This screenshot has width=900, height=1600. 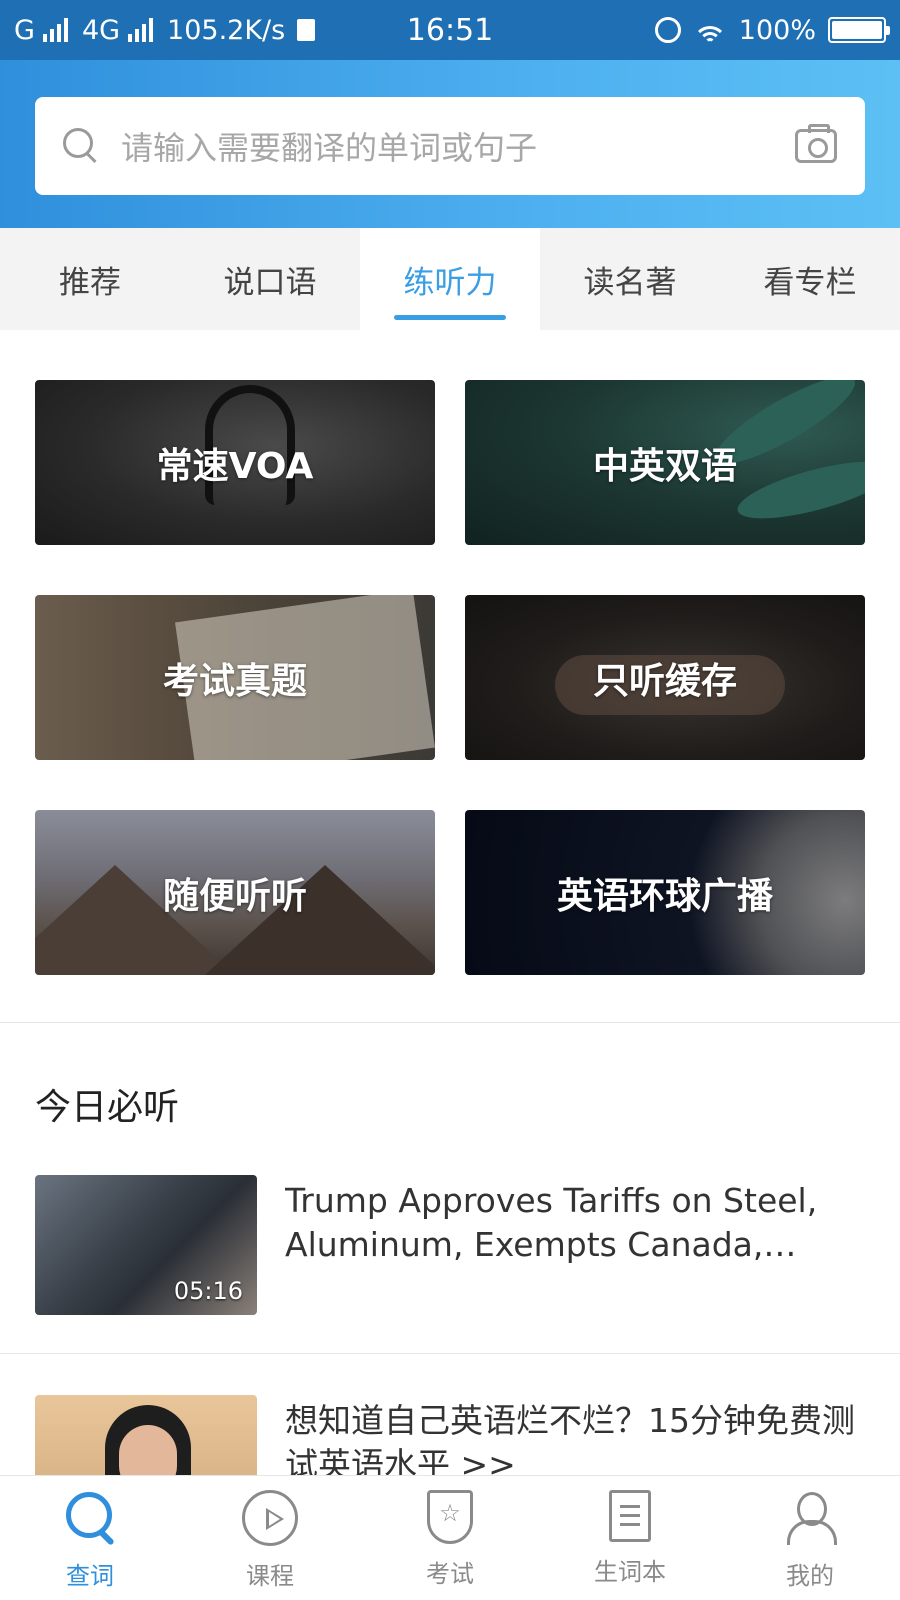 I want to click on nav-item-exam: 考试, so click(x=450, y=1538).